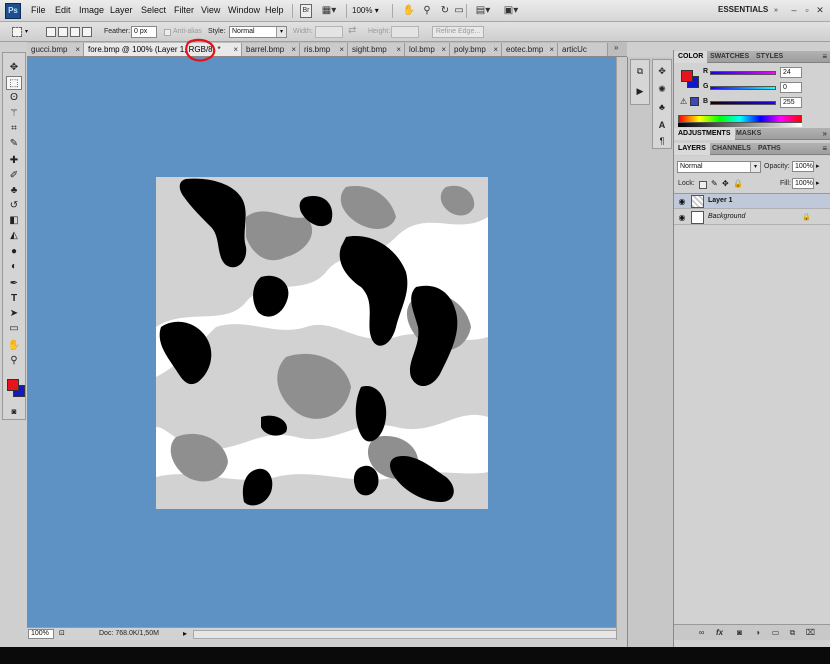 Image resolution: width=830 pixels, height=664 pixels. Describe the element at coordinates (14, 191) in the screenshot. I see `clone-stamp-icon: ♣` at that location.